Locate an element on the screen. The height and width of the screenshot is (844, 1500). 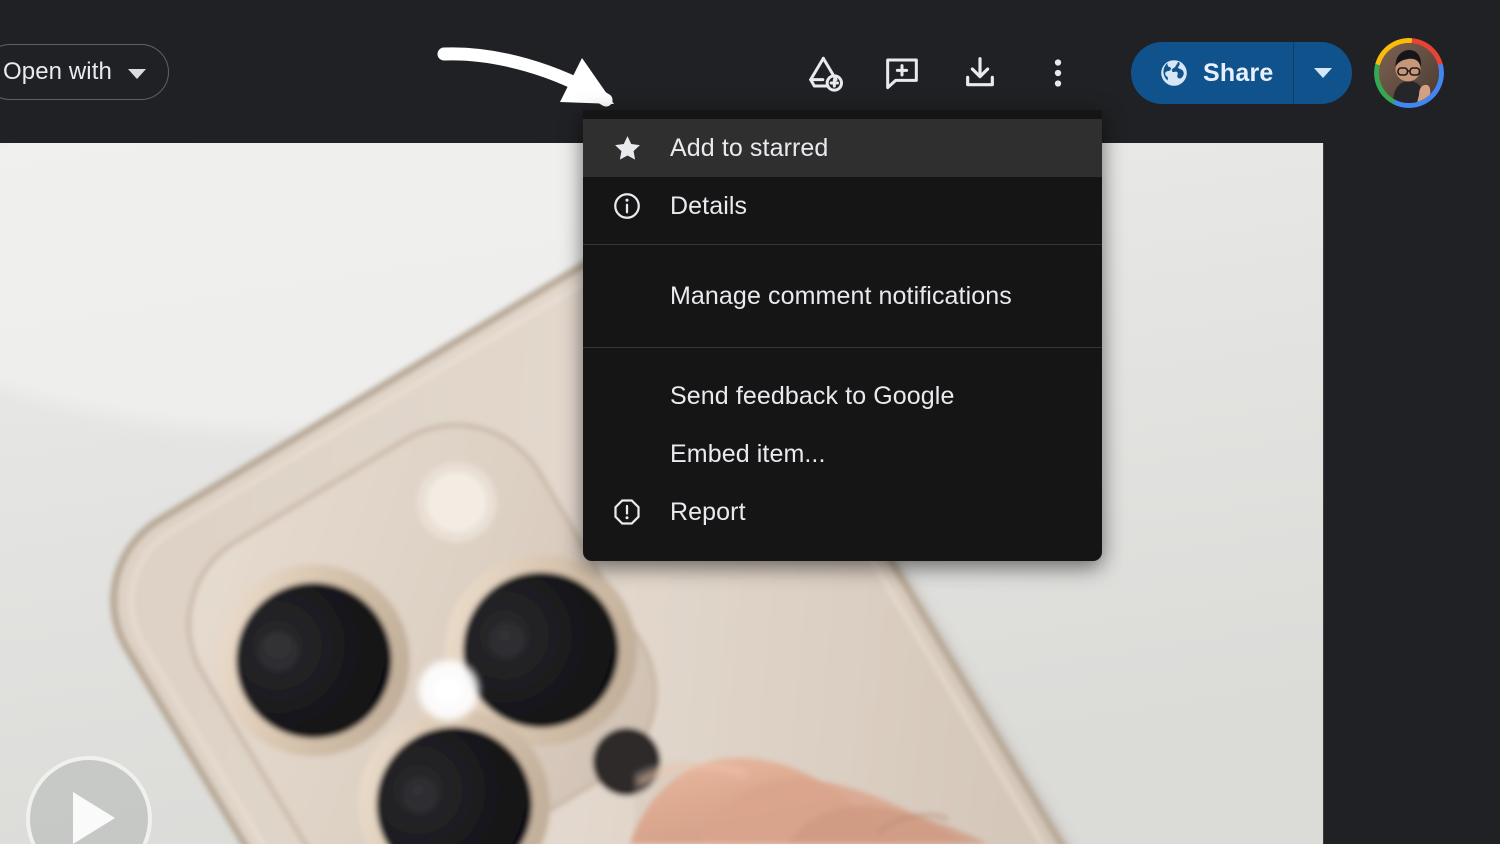
info-icon is located at coordinates (627, 206).